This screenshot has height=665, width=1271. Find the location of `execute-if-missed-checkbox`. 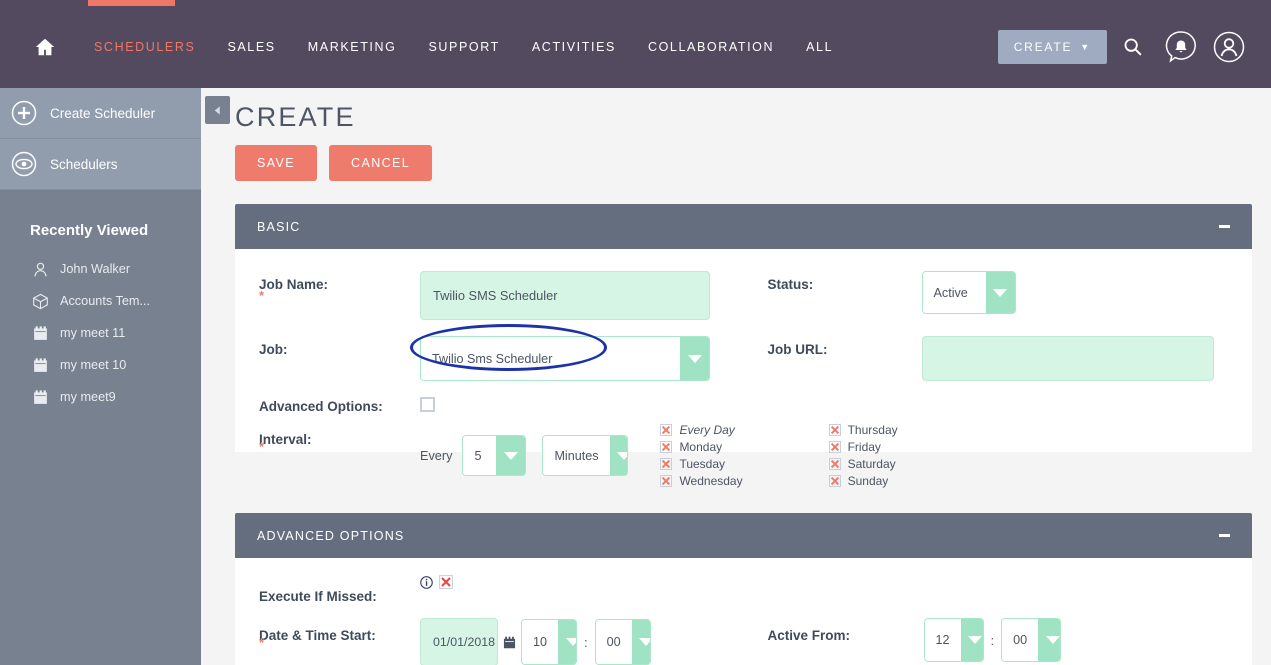

execute-if-missed-checkbox is located at coordinates (446, 582).